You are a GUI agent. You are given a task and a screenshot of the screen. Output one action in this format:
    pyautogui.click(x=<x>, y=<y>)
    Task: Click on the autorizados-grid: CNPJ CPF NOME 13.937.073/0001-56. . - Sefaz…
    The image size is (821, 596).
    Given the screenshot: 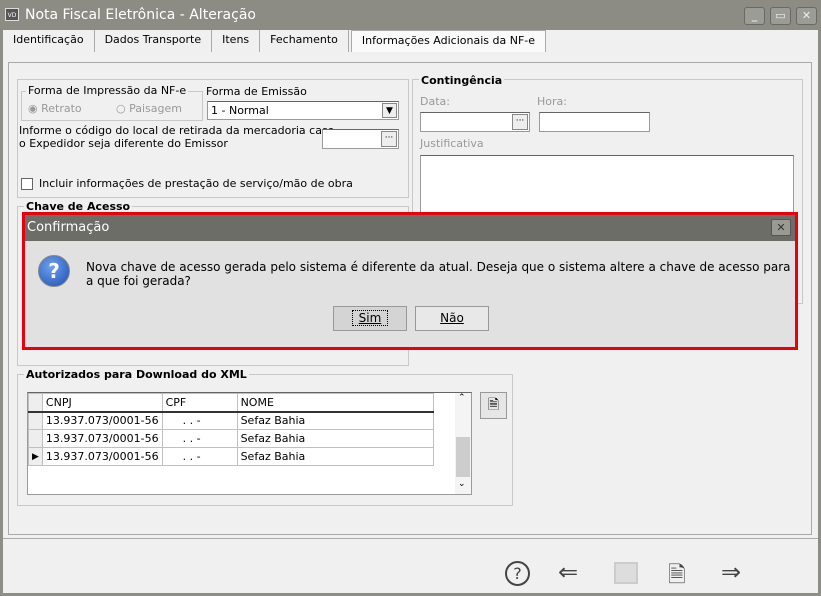 What is the action you would take?
    pyautogui.click(x=249, y=443)
    